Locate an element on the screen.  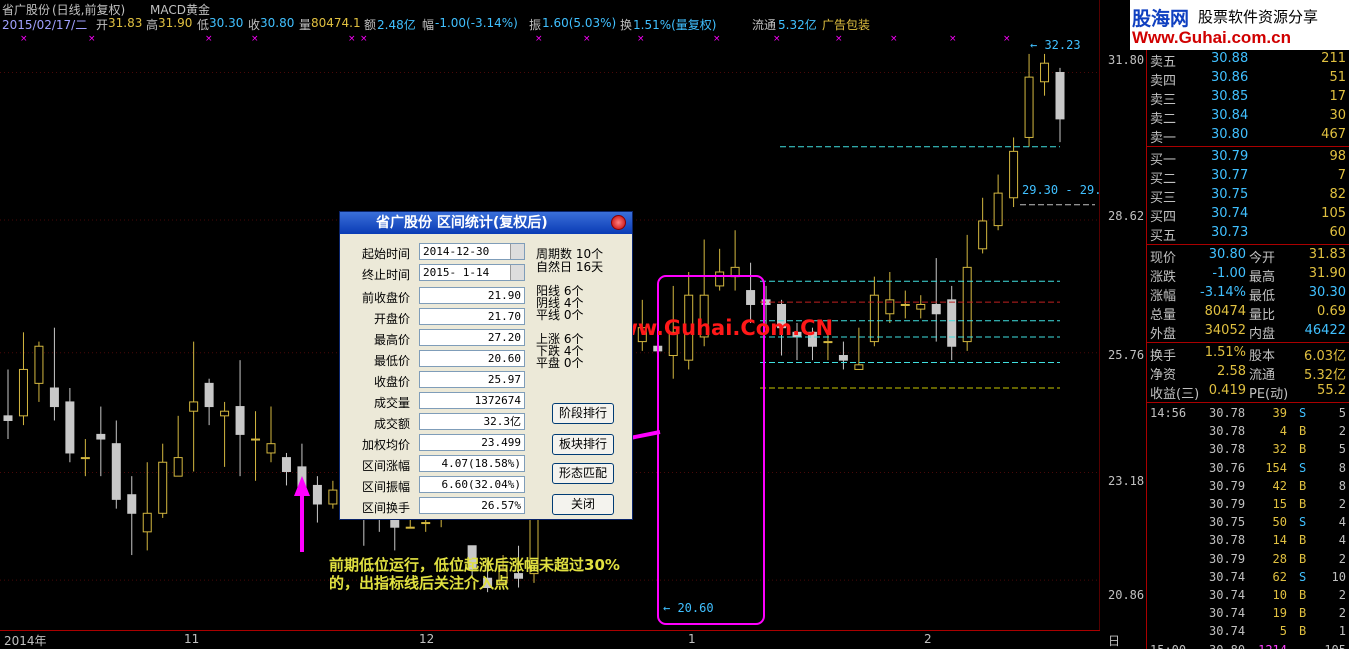
bid-row: 买四 30.74 105 is located at coordinates (1248, 215).